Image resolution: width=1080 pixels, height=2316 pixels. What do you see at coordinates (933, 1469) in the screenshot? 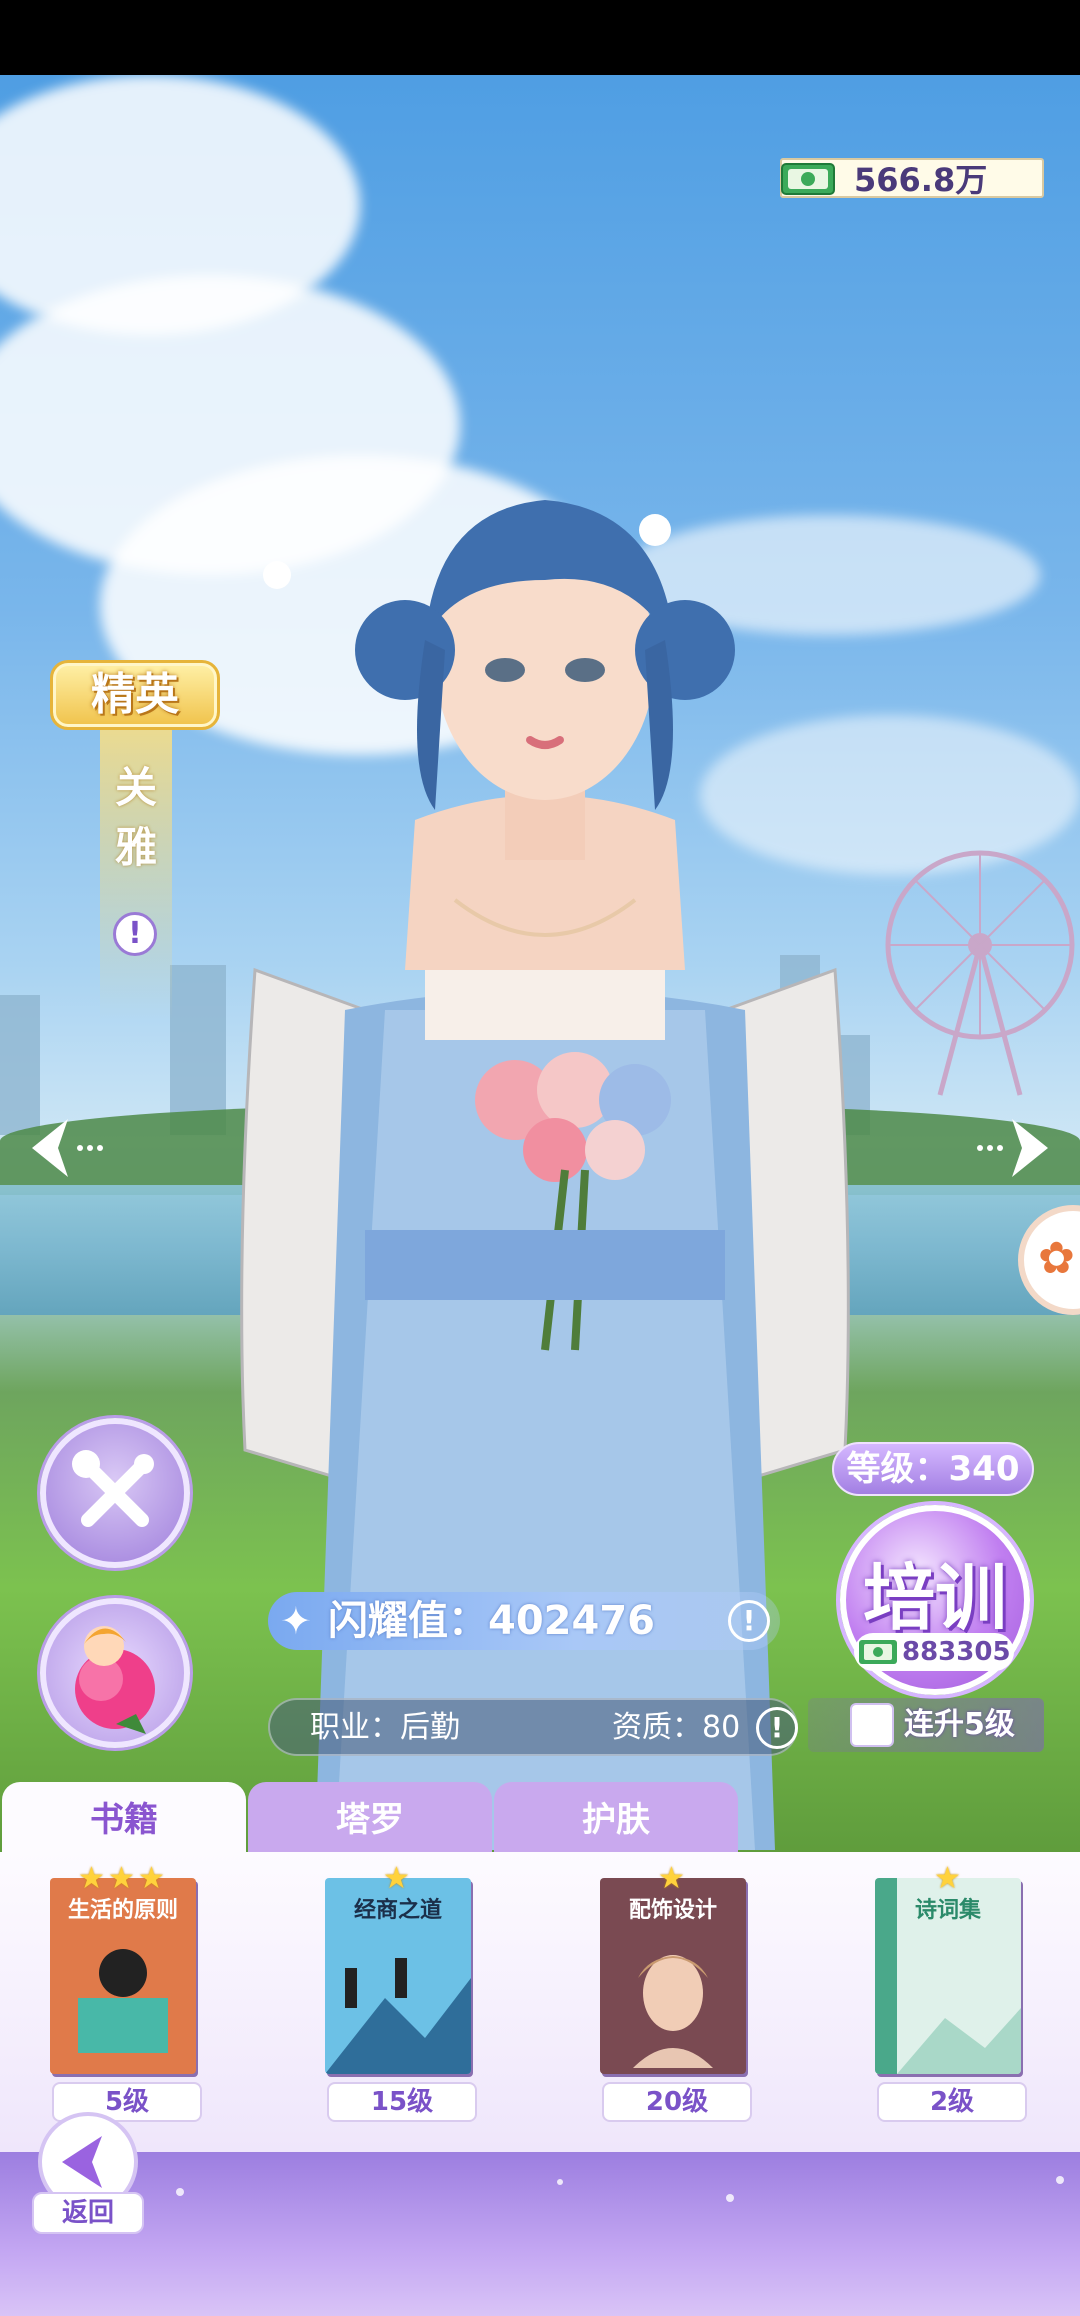
I see `character-level: 等级：340` at bounding box center [933, 1469].